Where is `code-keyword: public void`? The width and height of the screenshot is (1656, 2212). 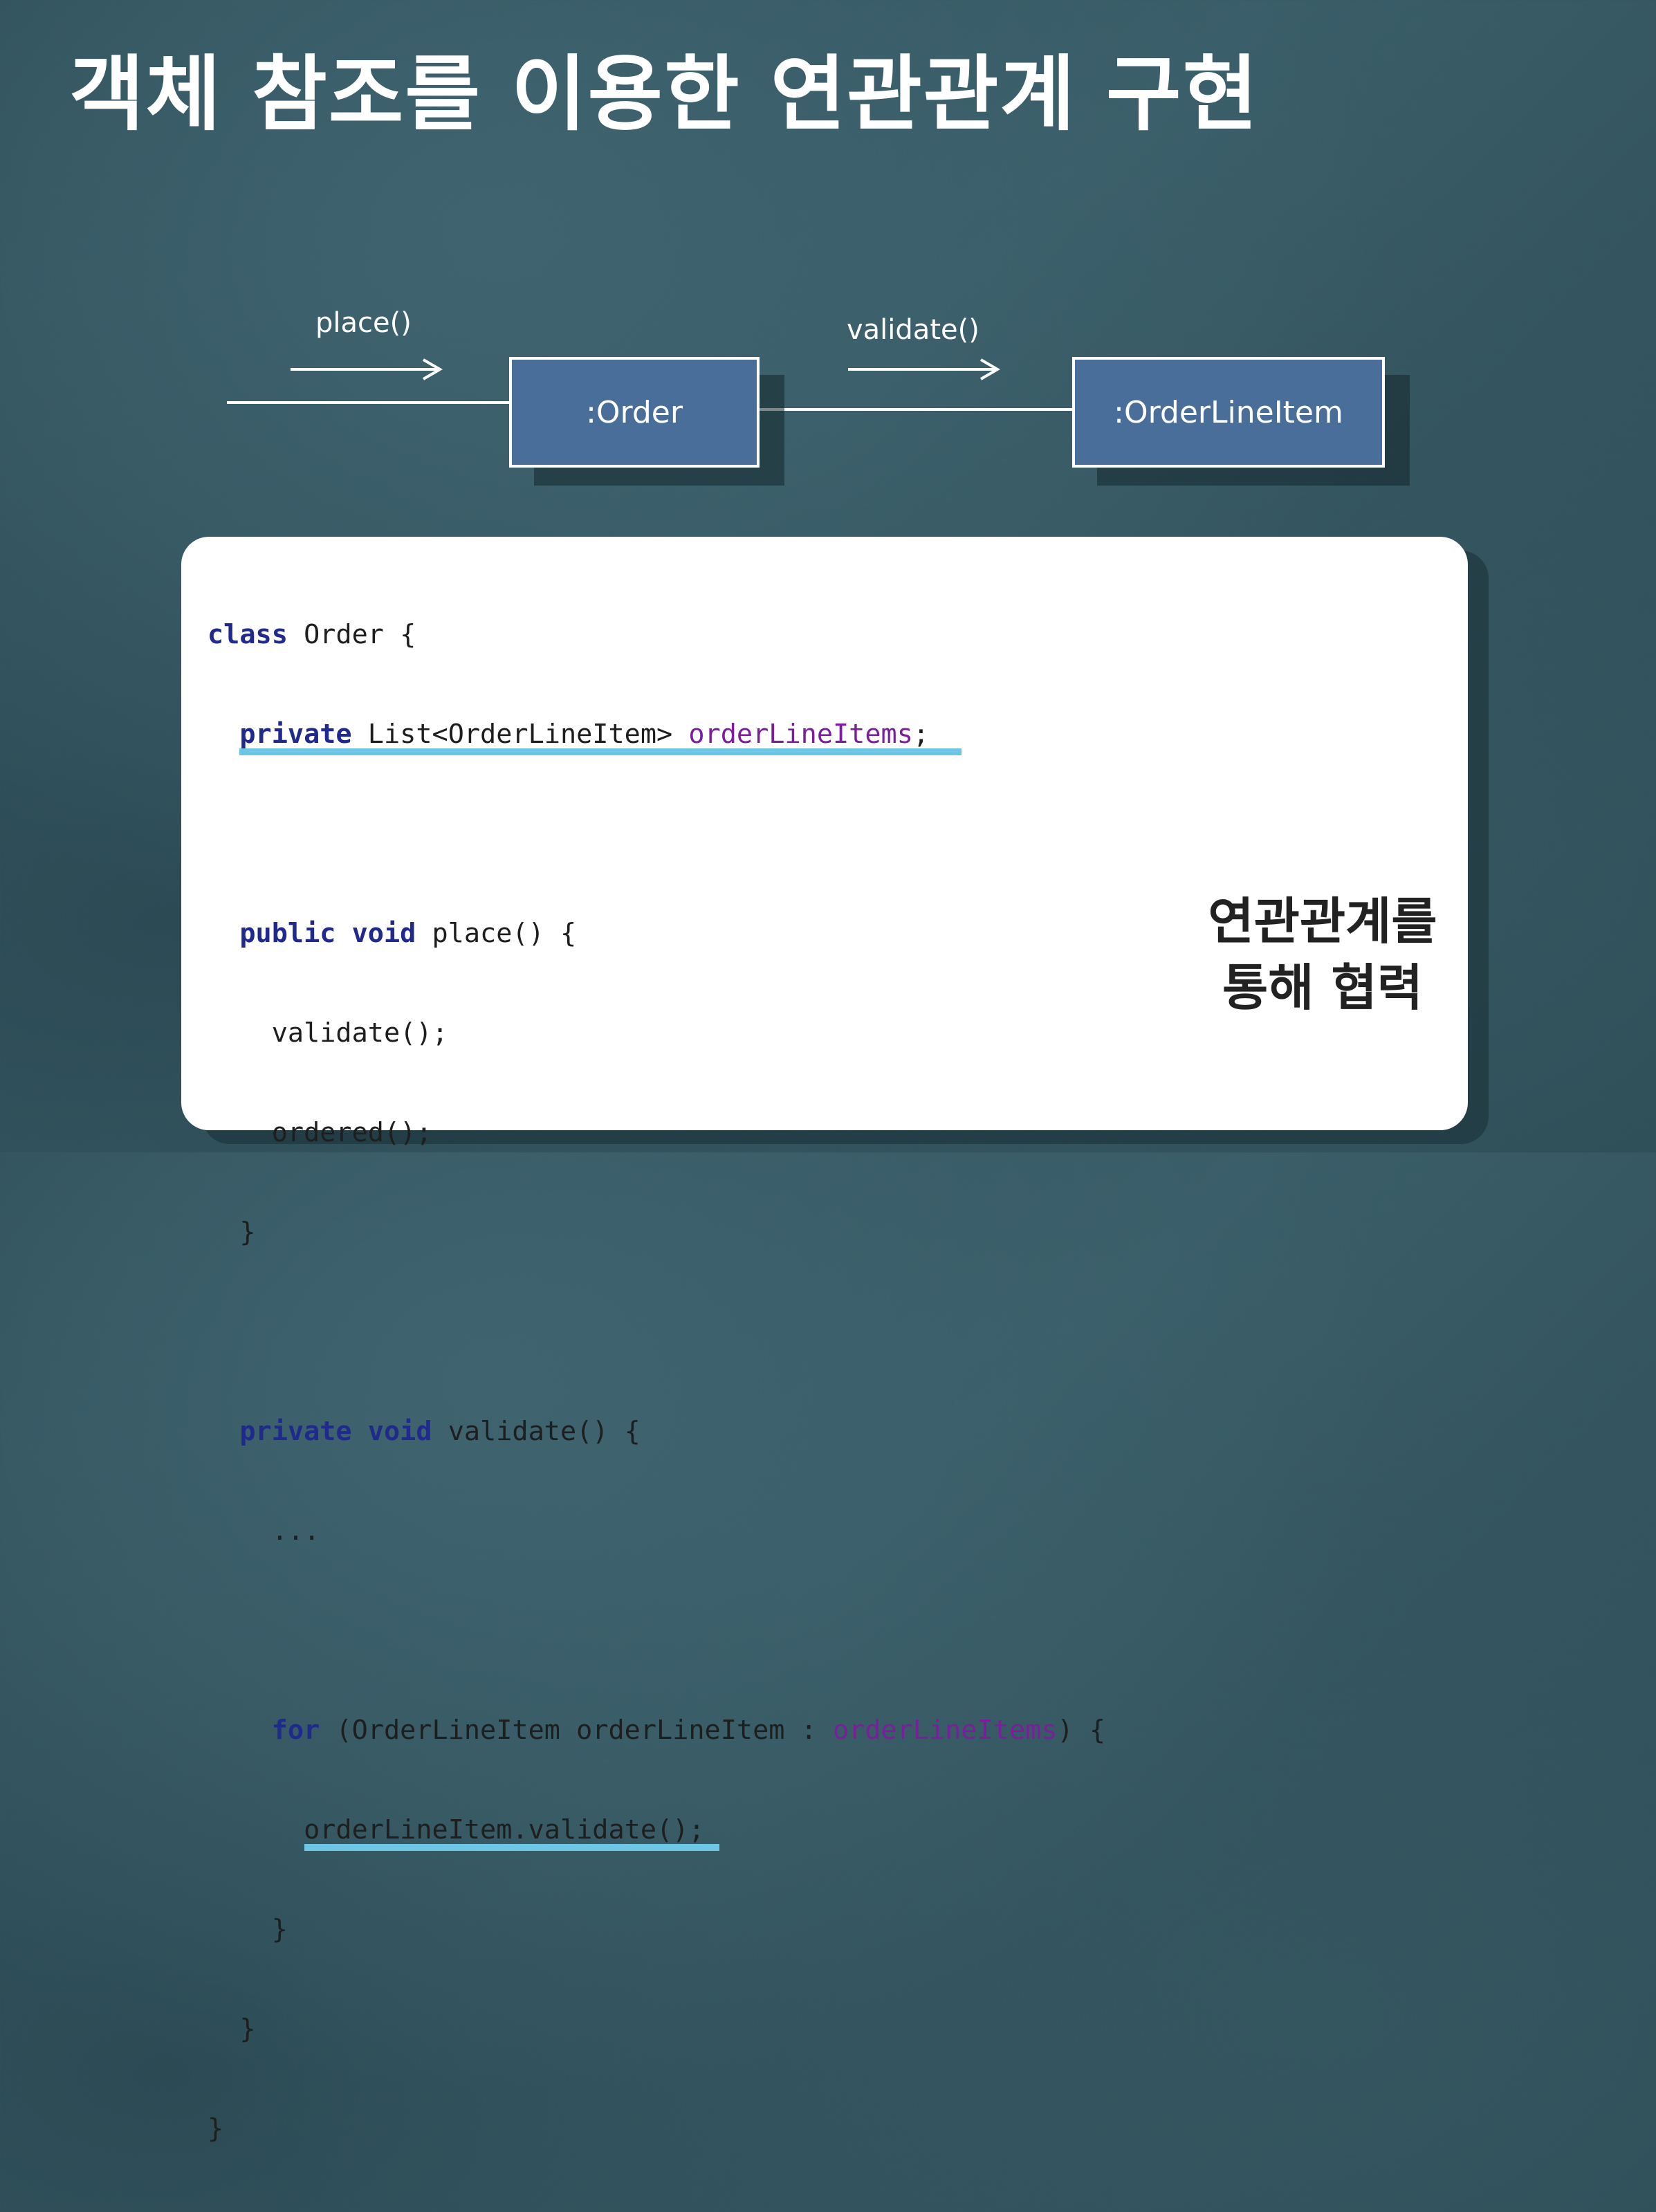 code-keyword: public void is located at coordinates (327, 934).